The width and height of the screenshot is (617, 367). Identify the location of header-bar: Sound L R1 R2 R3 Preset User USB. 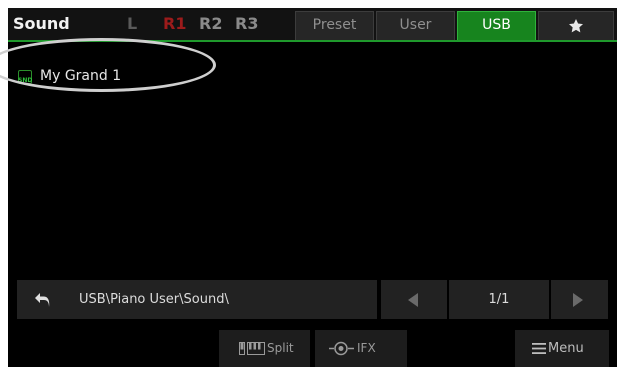
(312, 25).